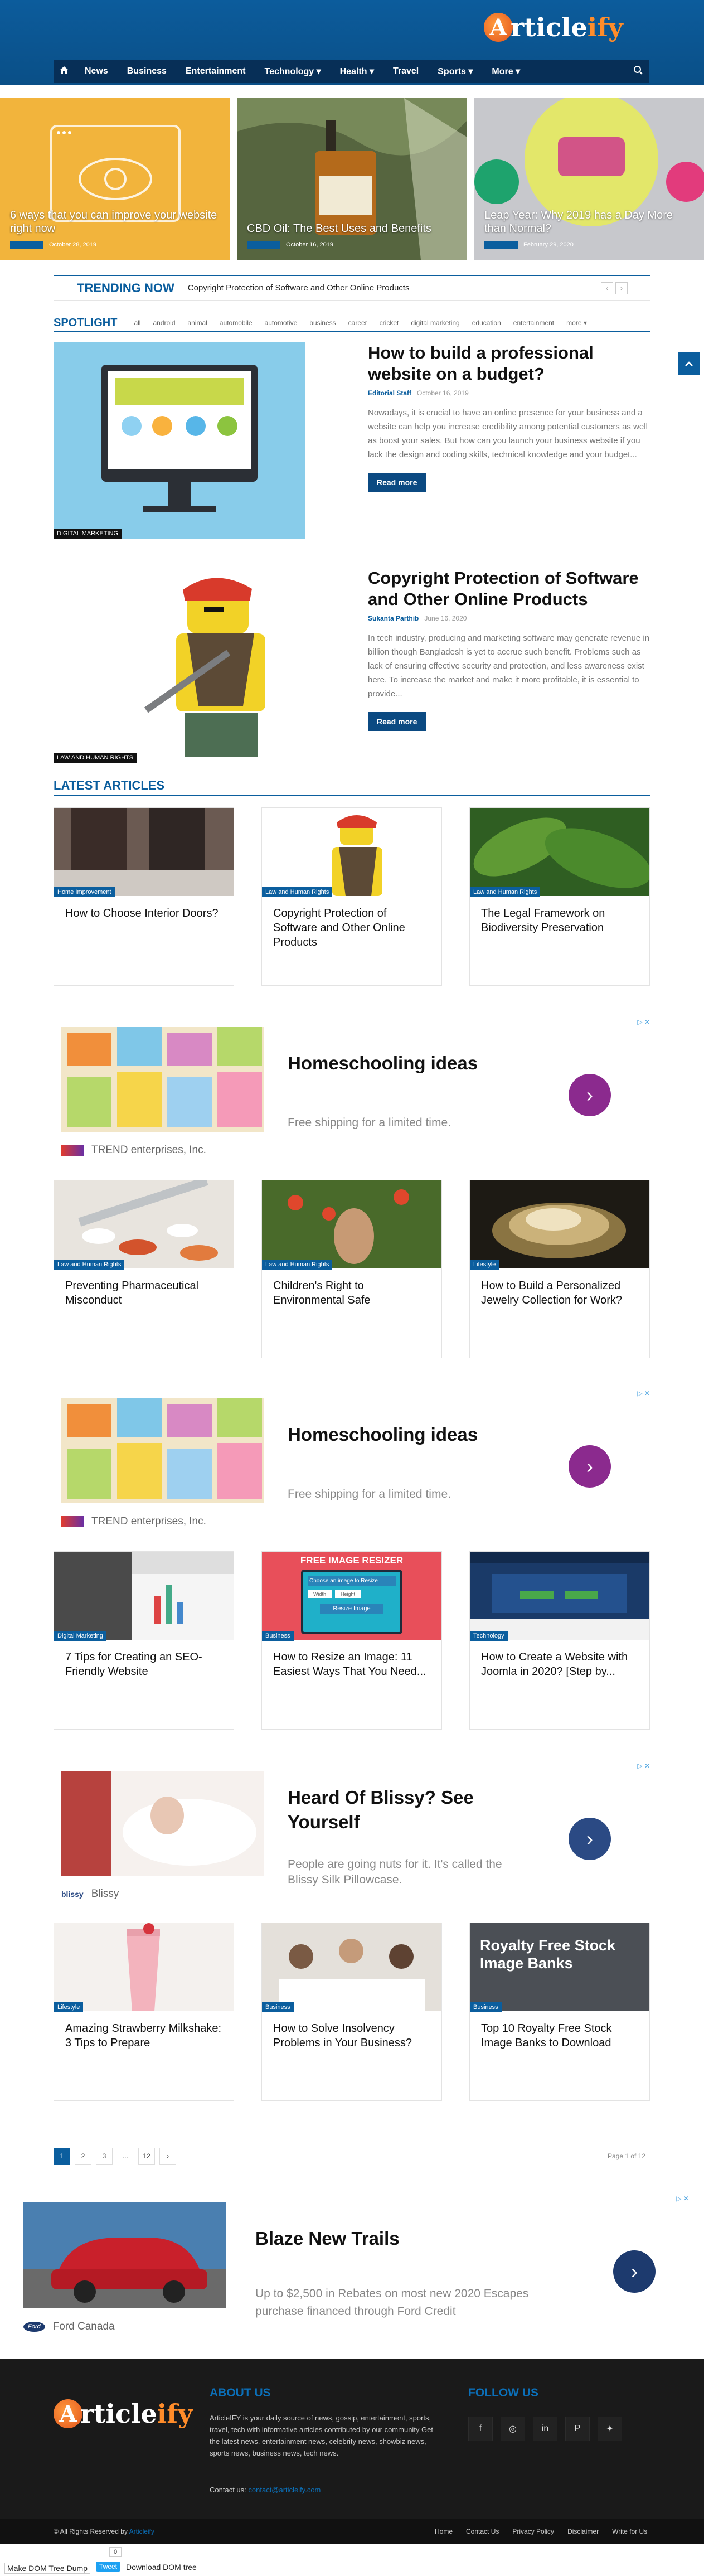 Image resolution: width=704 pixels, height=2576 pixels. What do you see at coordinates (397, 483) in the screenshot?
I see `read-more-button: Read more` at bounding box center [397, 483].